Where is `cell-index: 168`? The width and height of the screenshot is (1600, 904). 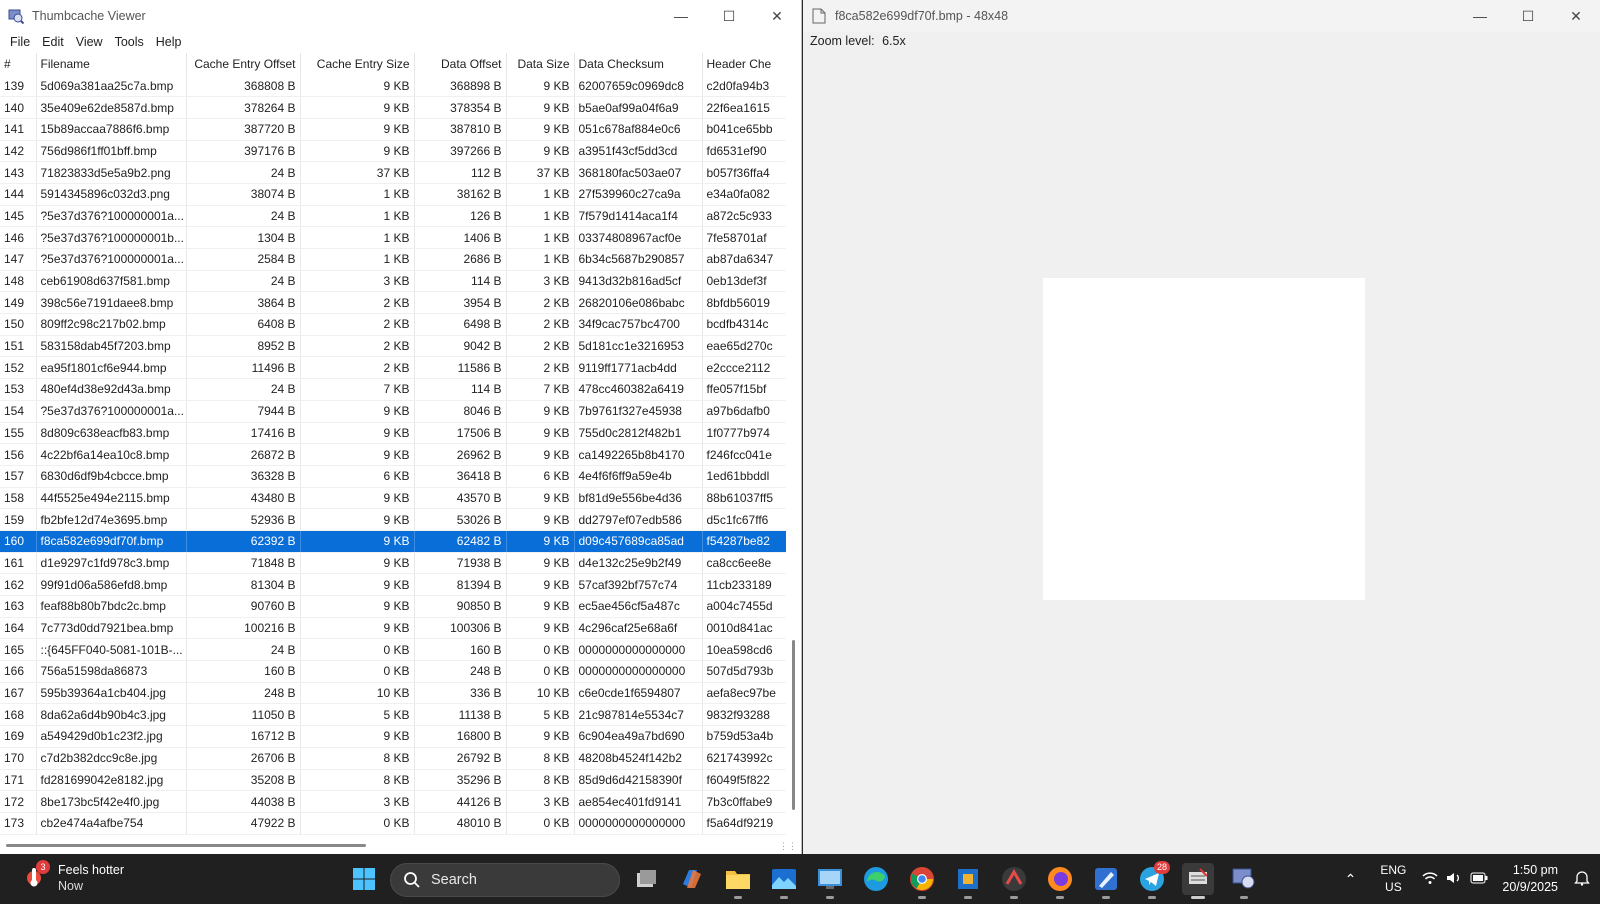
cell-index: 168 is located at coordinates (18, 715).